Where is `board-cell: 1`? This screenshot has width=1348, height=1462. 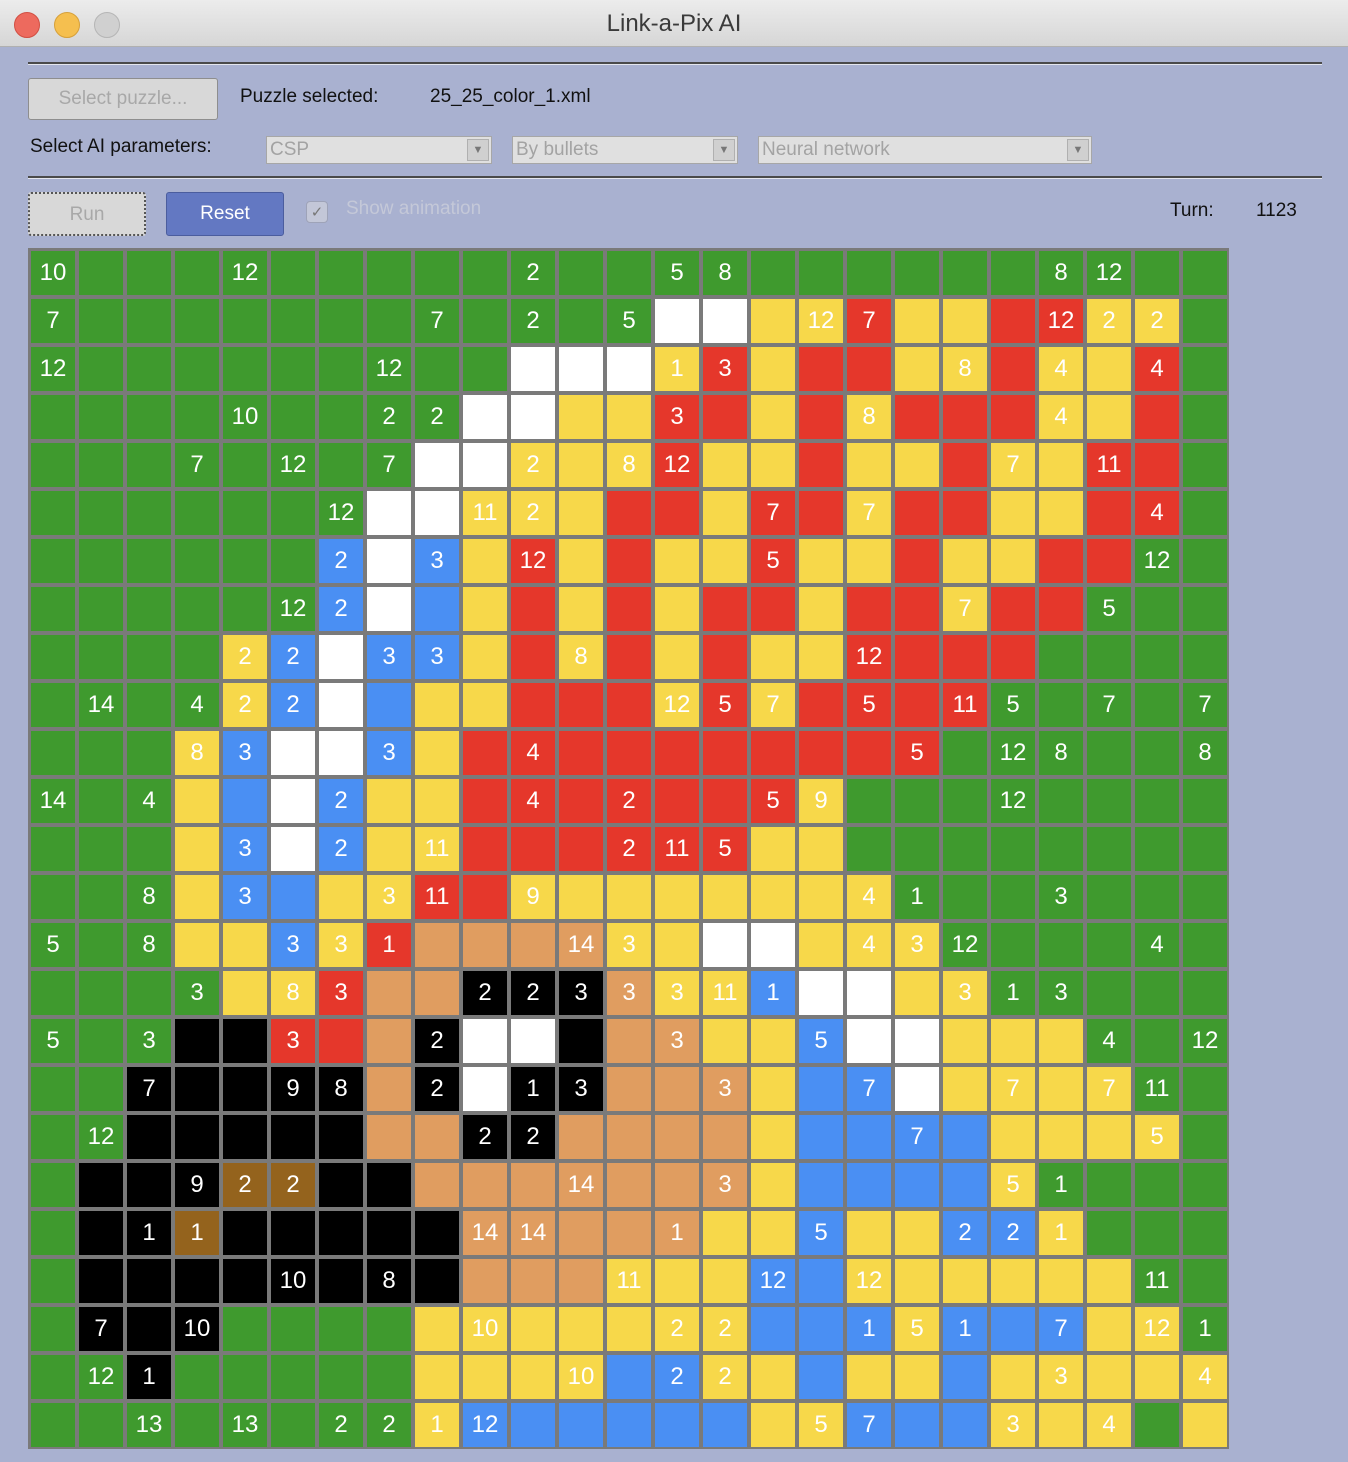
board-cell: 1 is located at coordinates (677, 369).